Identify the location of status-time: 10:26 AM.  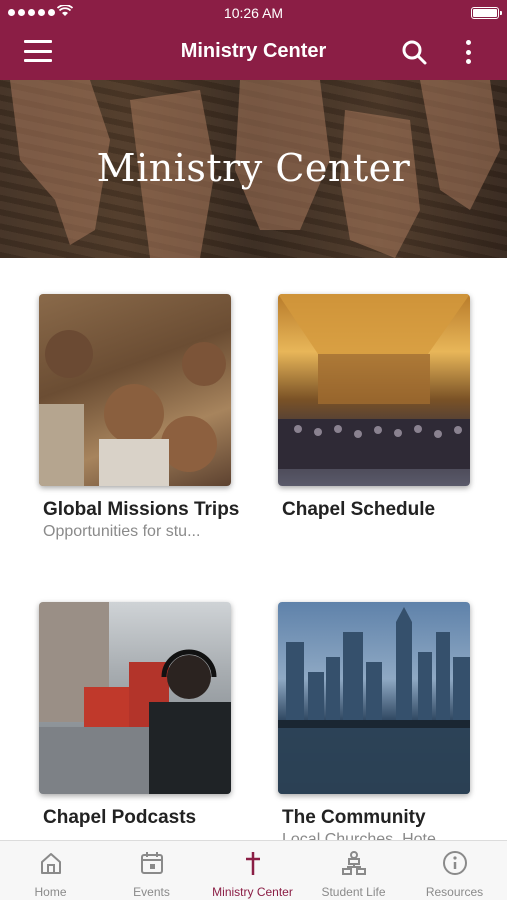
(253, 13).